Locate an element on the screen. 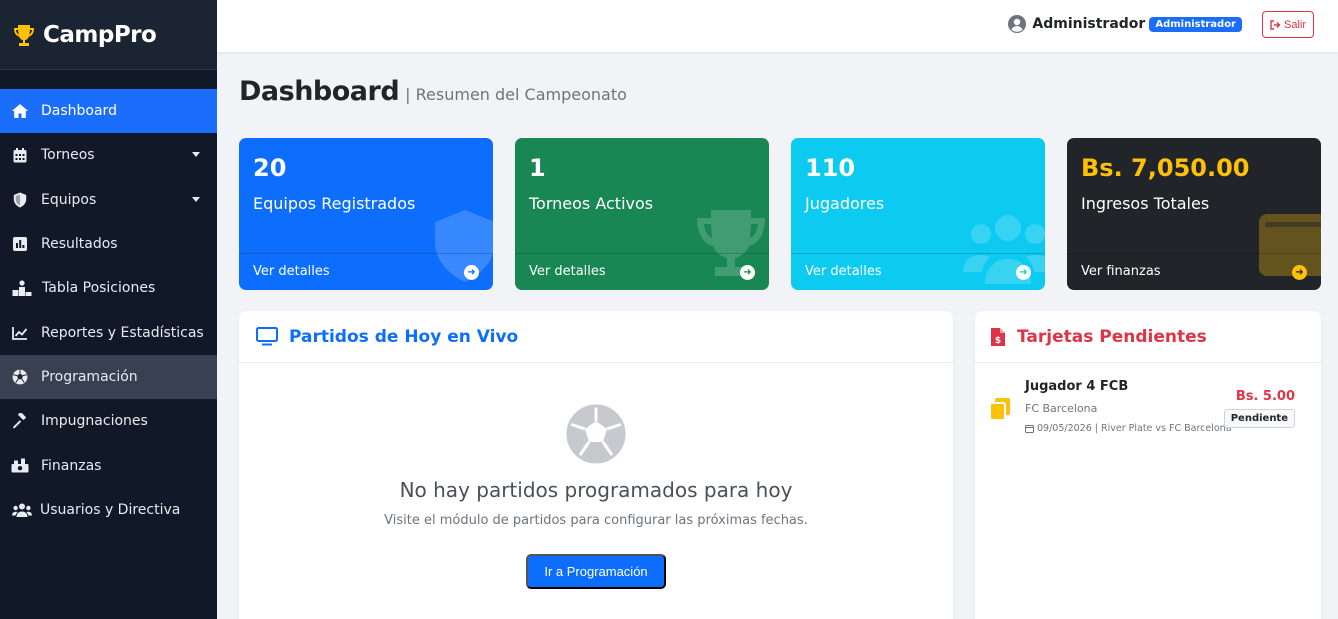 The image size is (1338, 619). stat-value: 20 is located at coordinates (270, 168).